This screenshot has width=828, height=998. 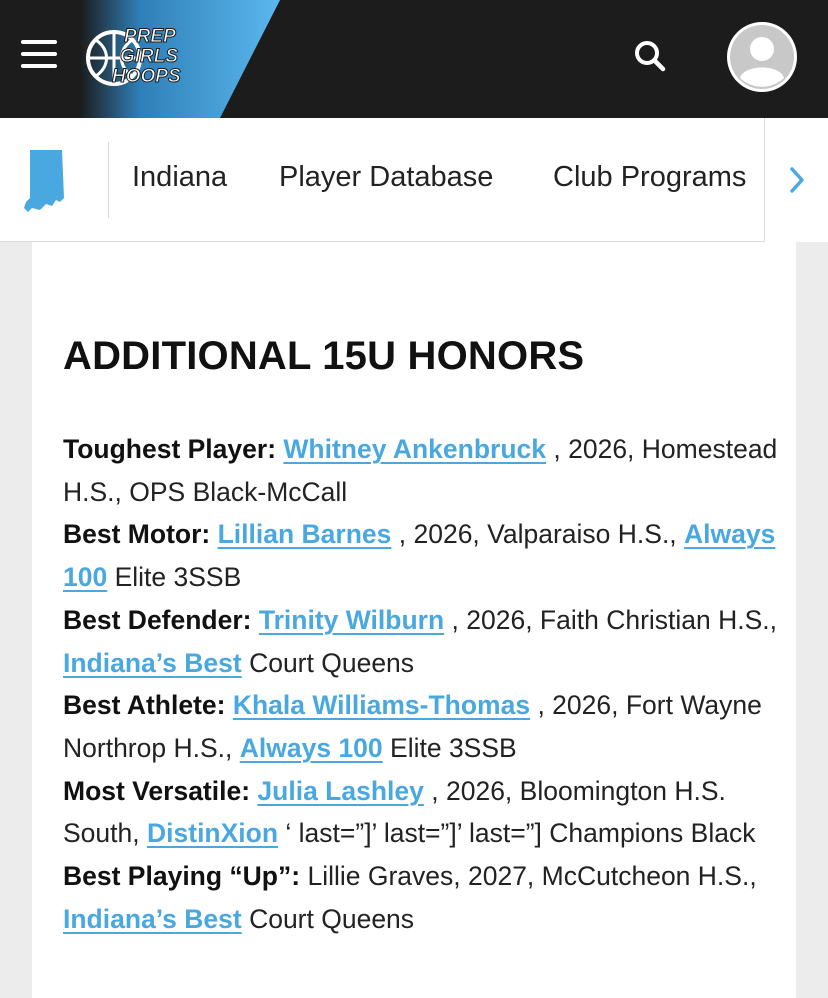 What do you see at coordinates (351, 620) in the screenshot?
I see `player-link-trinity-wilburn: Trinity Wilburn` at bounding box center [351, 620].